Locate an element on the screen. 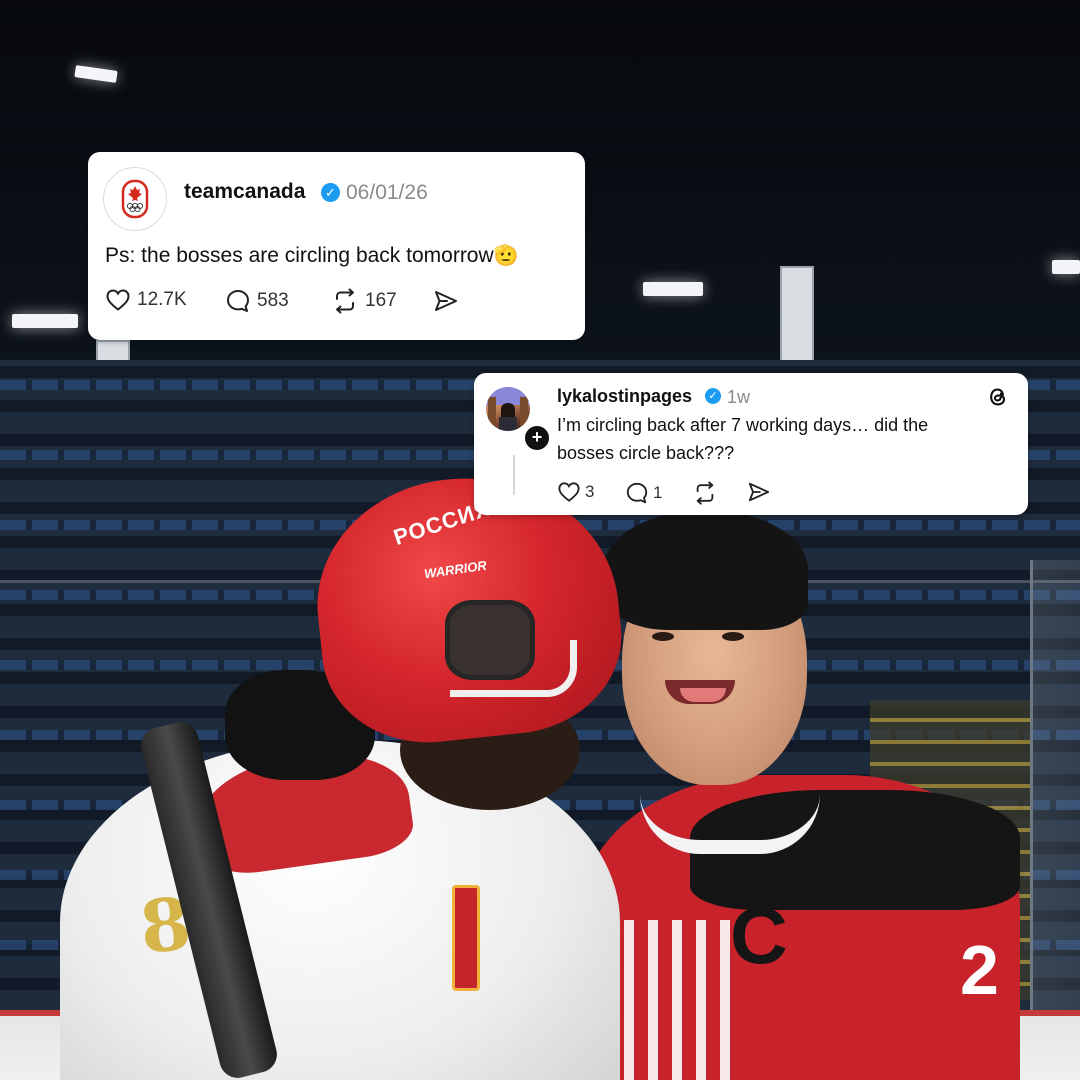  jersey-number-right: 2 is located at coordinates (979, 970).